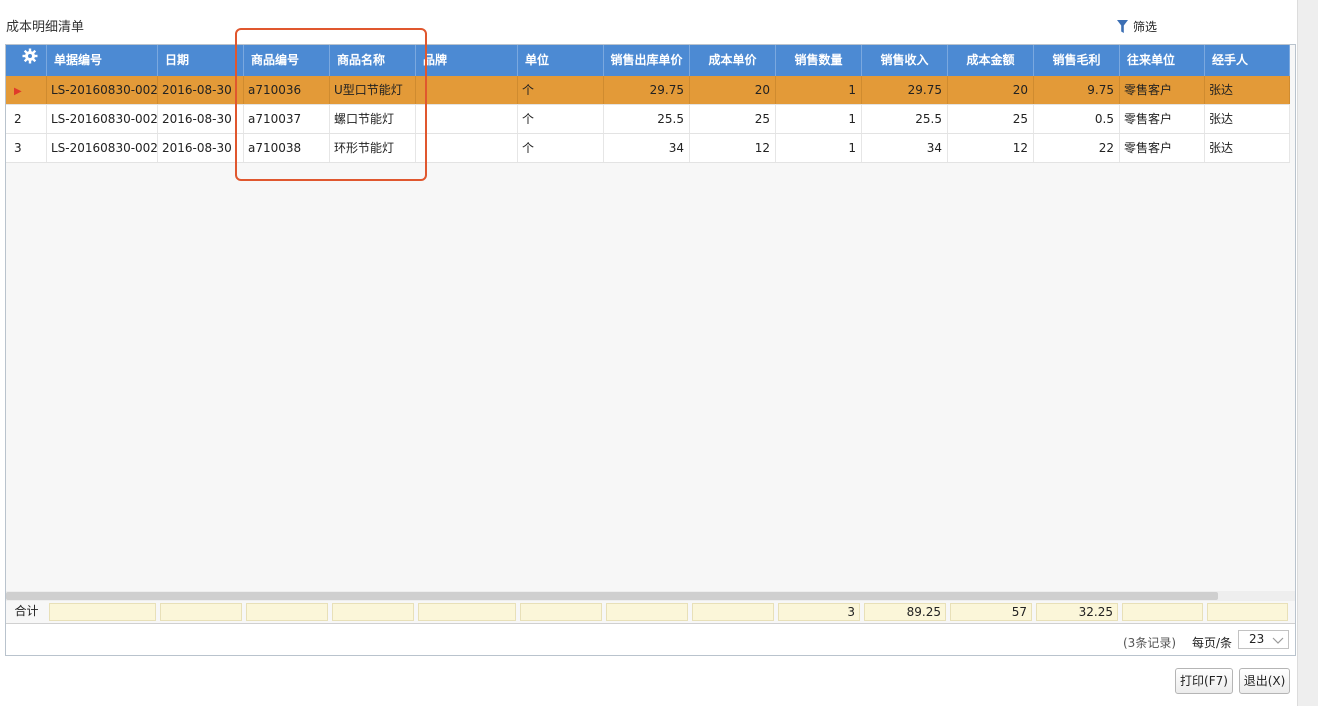 This screenshot has width=1318, height=706. I want to click on summary-gross-profit: 32.25, so click(1077, 612).